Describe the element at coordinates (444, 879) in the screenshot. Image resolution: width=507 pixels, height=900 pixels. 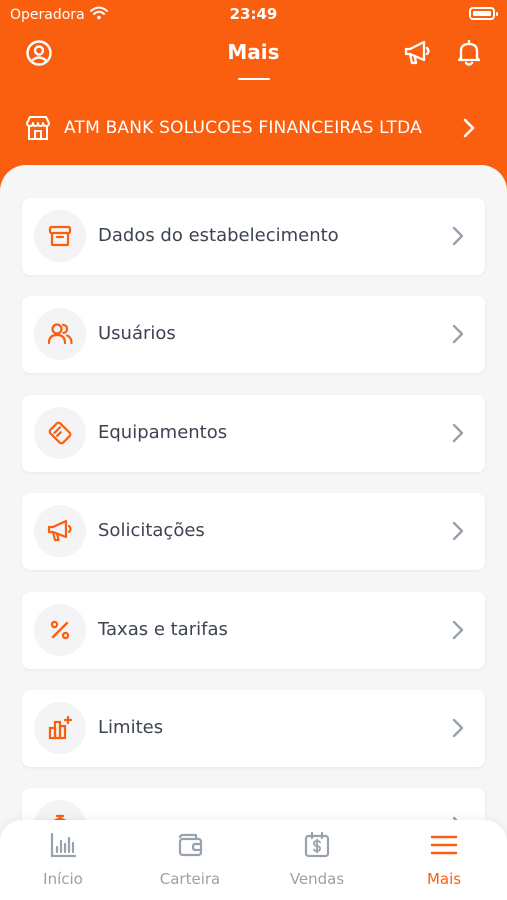
I see `tab-label: Mais` at that location.